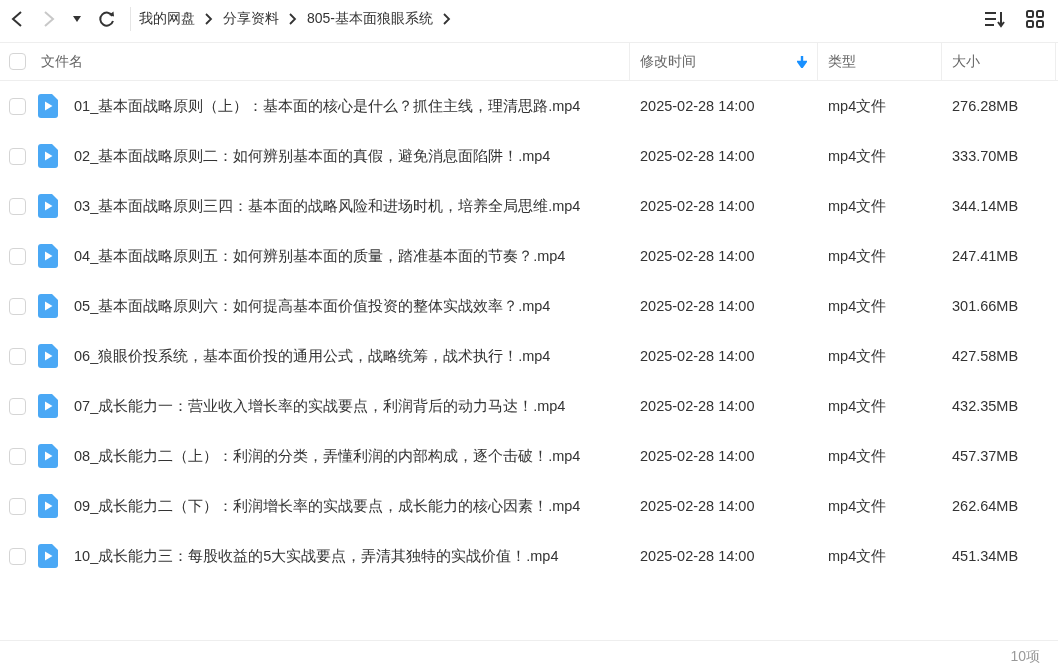  Describe the element at coordinates (327, 106) in the screenshot. I see `file-name: 01_基本面战略原则（上）：基本面的核心是什么？抓住主线，理清思路.mp4` at that location.